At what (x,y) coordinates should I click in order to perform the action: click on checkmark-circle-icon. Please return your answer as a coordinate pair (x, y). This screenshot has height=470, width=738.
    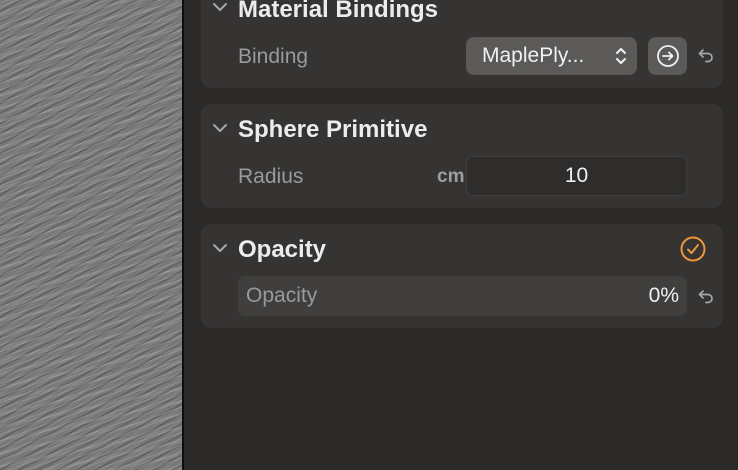
    Looking at the image, I should click on (693, 249).